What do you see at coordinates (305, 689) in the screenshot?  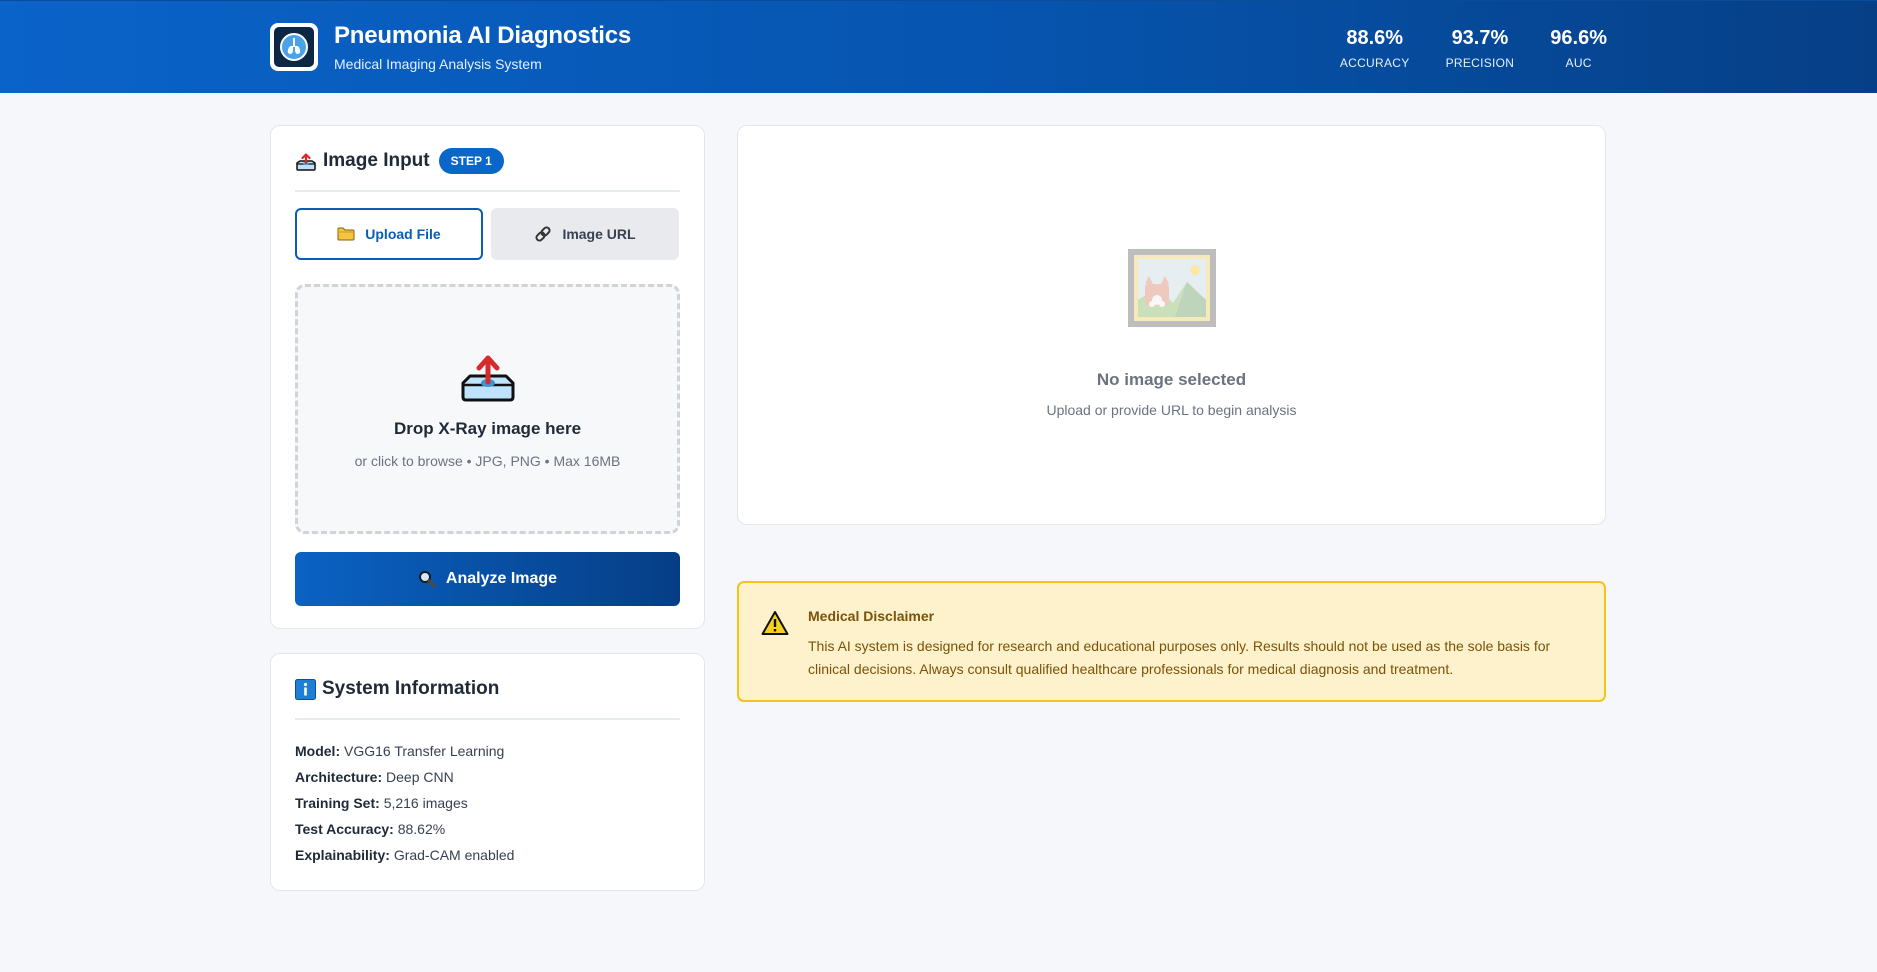 I see `info-icon` at bounding box center [305, 689].